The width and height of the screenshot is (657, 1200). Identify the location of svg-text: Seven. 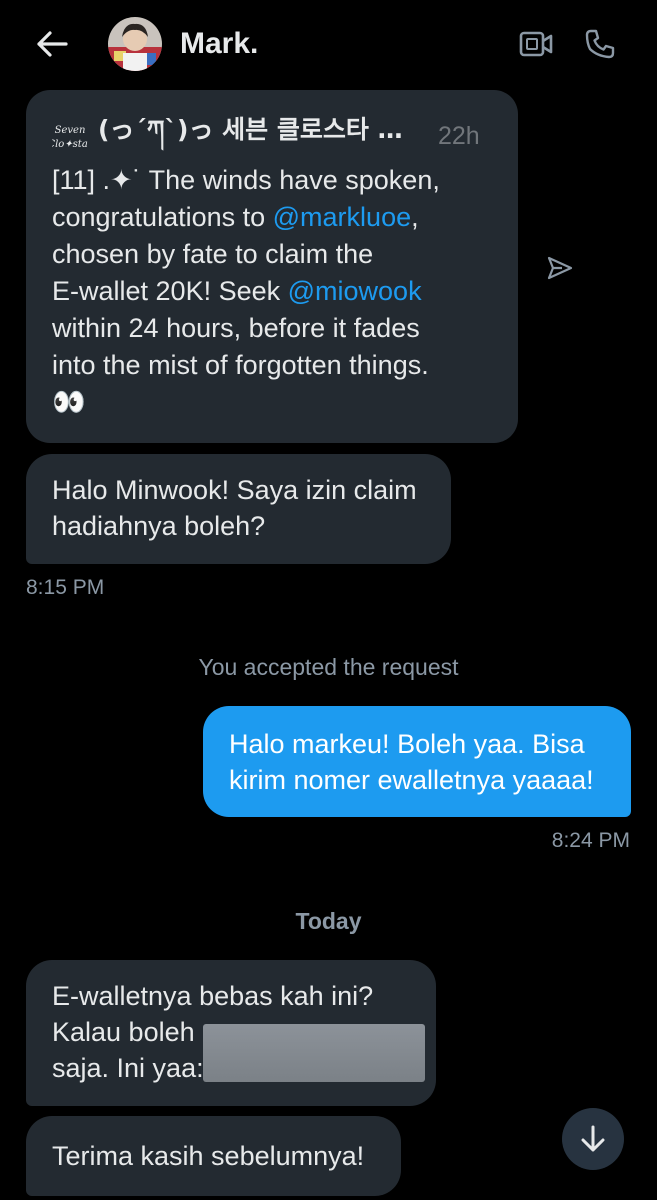
(70, 130).